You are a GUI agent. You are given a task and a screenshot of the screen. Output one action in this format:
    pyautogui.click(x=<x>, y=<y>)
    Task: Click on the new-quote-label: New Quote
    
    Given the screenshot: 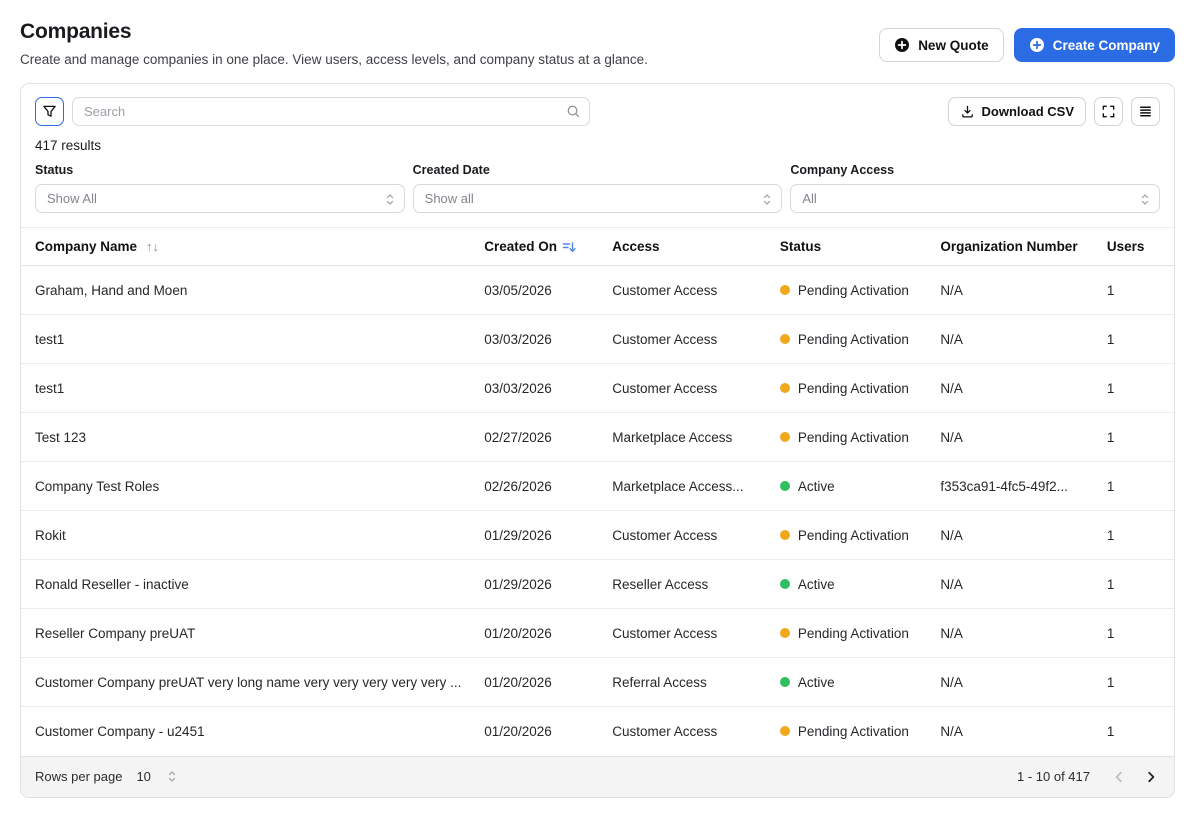 What is the action you would take?
    pyautogui.click(x=953, y=45)
    